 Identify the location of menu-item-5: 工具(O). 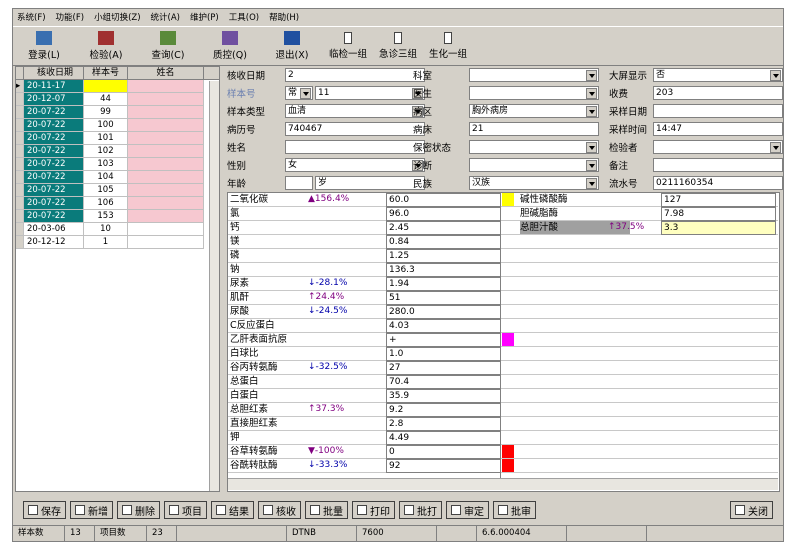
(244, 17).